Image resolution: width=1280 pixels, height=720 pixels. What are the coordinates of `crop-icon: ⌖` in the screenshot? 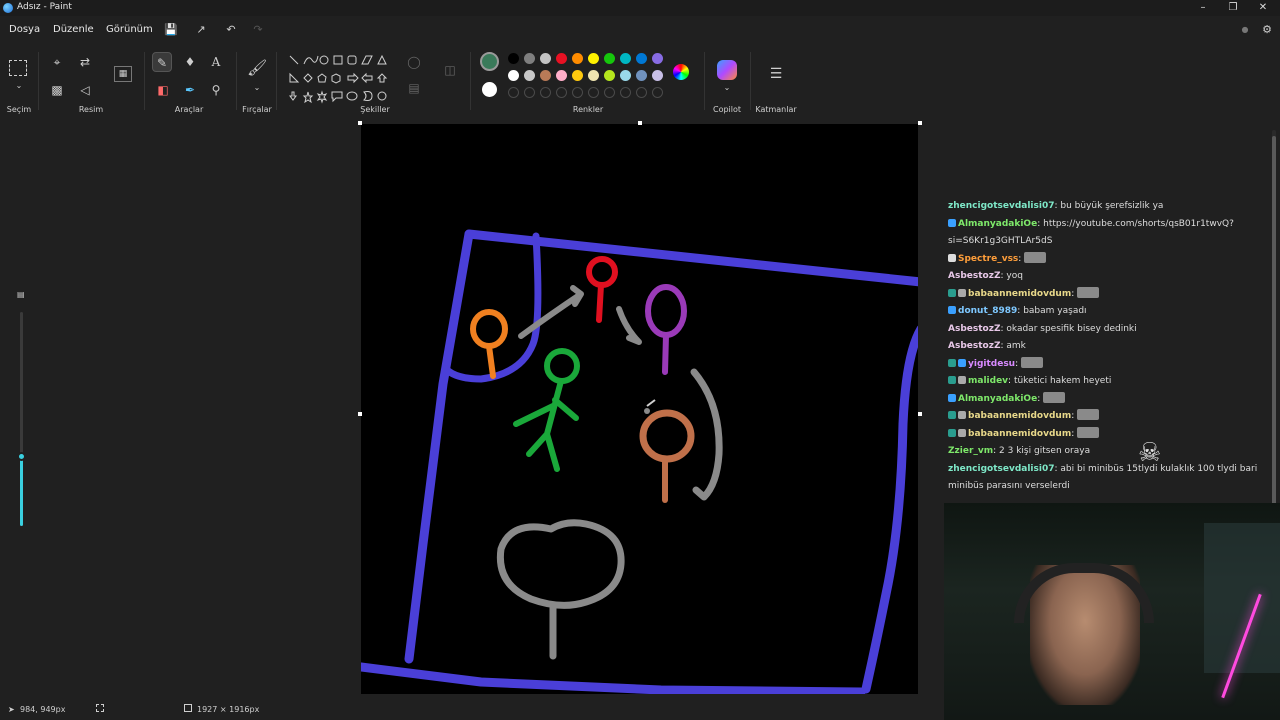 It's located at (57, 62).